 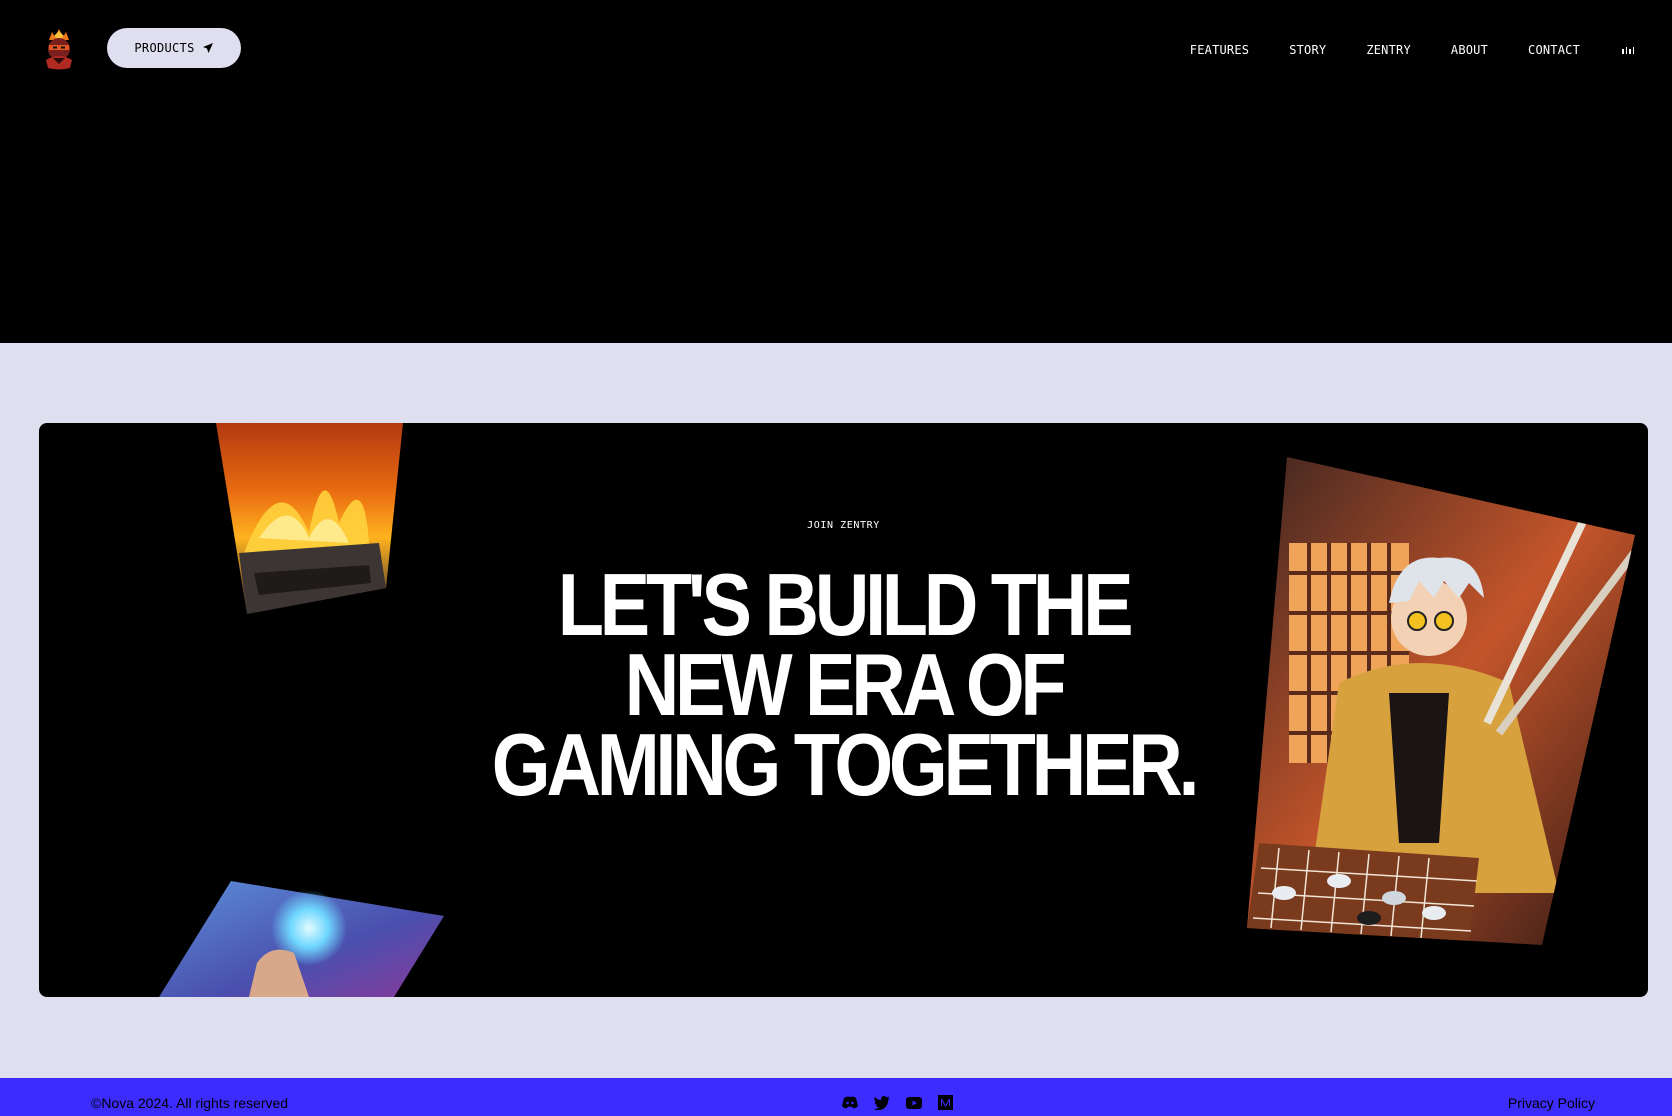 I want to click on headline-line-3: GAMING TOGETHER., so click(x=845, y=764).